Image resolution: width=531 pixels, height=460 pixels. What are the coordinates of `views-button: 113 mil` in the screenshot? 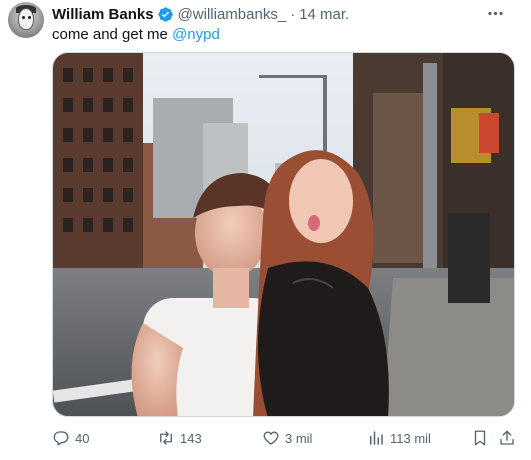 It's located at (399, 438).